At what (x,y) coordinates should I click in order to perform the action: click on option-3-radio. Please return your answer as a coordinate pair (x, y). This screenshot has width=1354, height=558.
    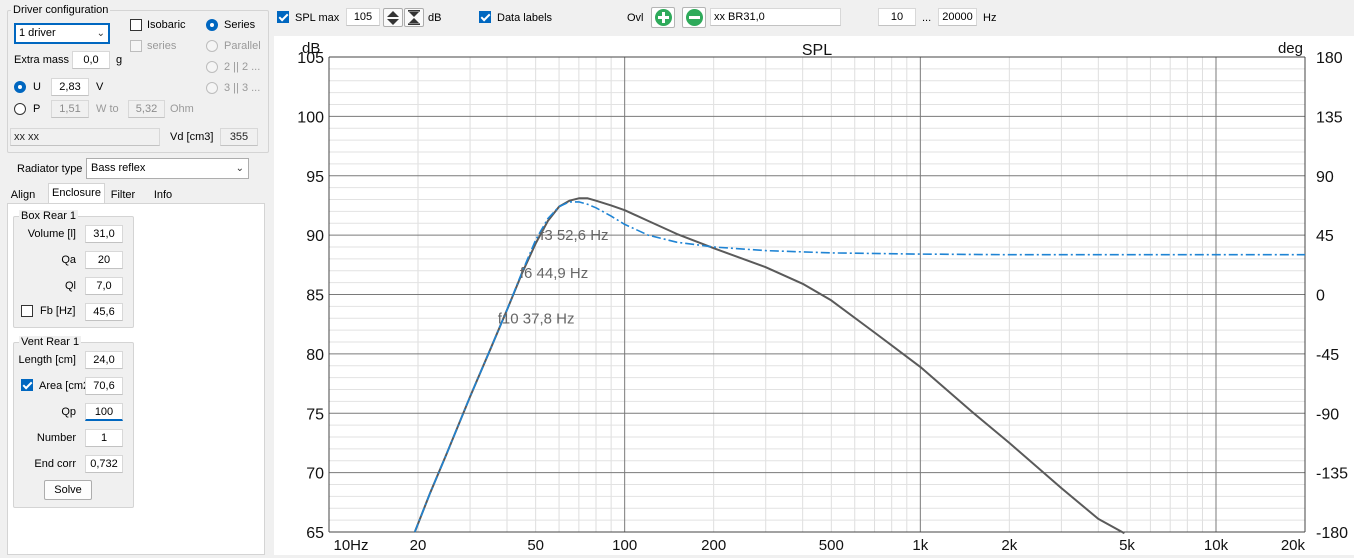
    Looking at the image, I should click on (212, 88).